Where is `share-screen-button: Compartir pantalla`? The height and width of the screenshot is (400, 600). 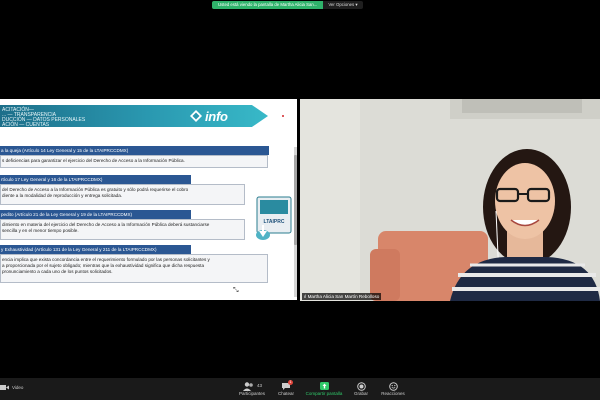
share-screen-button: Compartir pantalla is located at coordinates (324, 389).